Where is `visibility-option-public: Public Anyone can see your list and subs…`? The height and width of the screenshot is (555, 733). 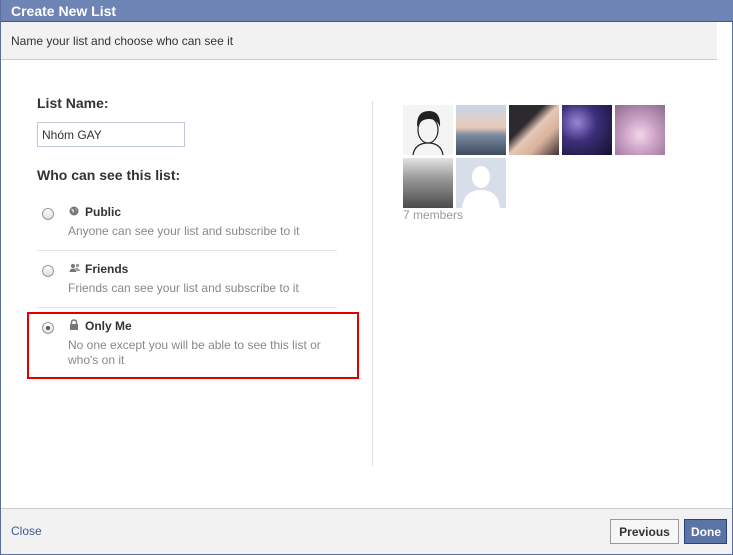
visibility-option-public: Public Anyone can see your list and subs… is located at coordinates (187, 226).